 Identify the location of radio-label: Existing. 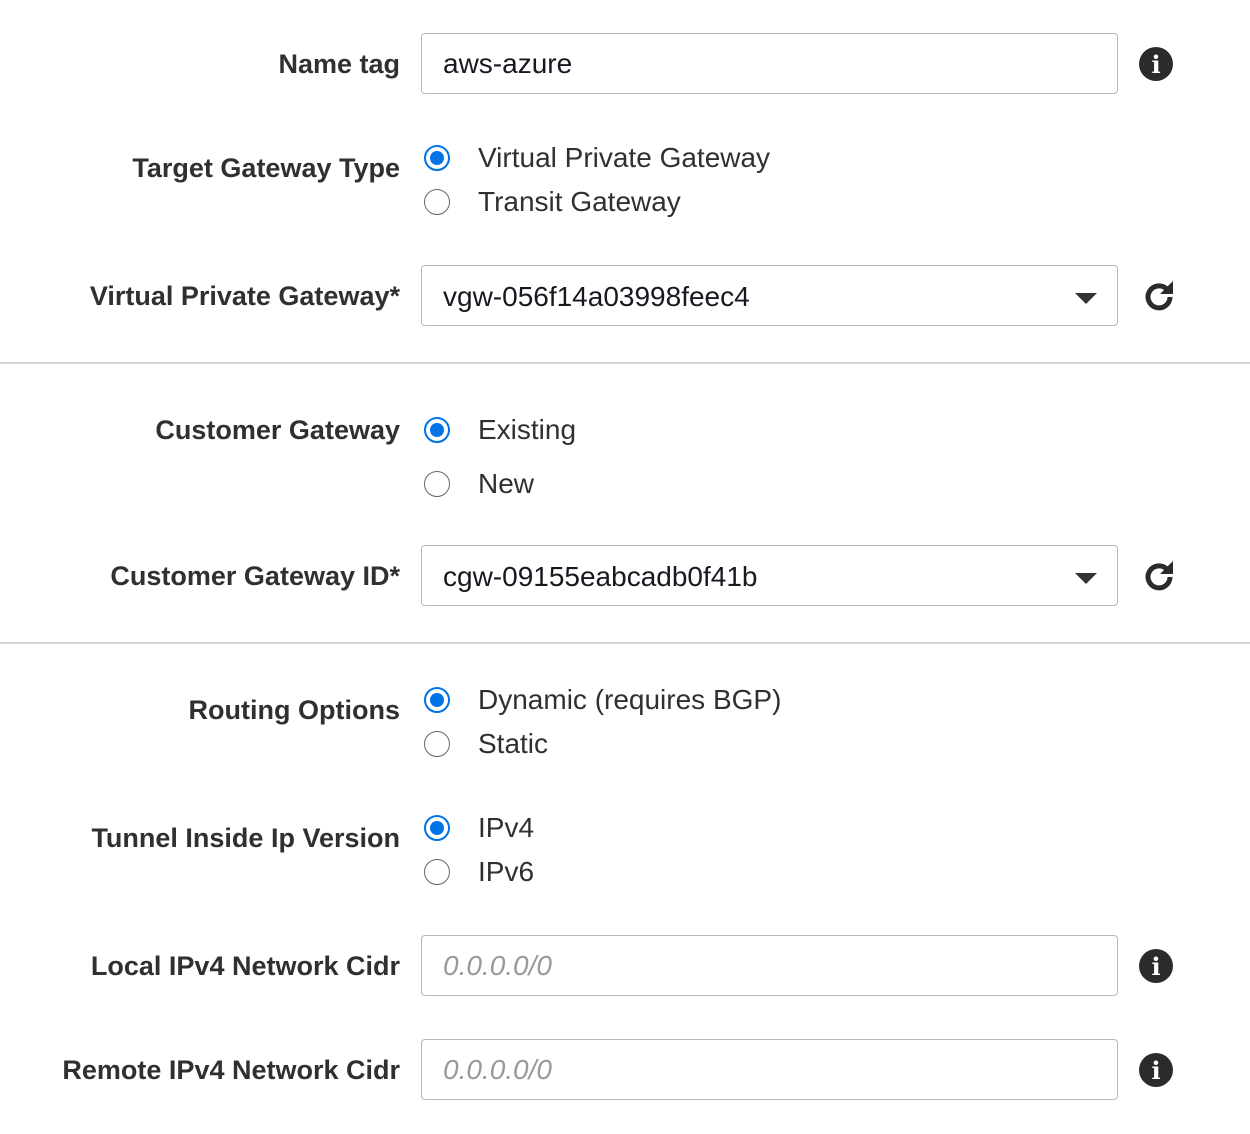
(527, 429).